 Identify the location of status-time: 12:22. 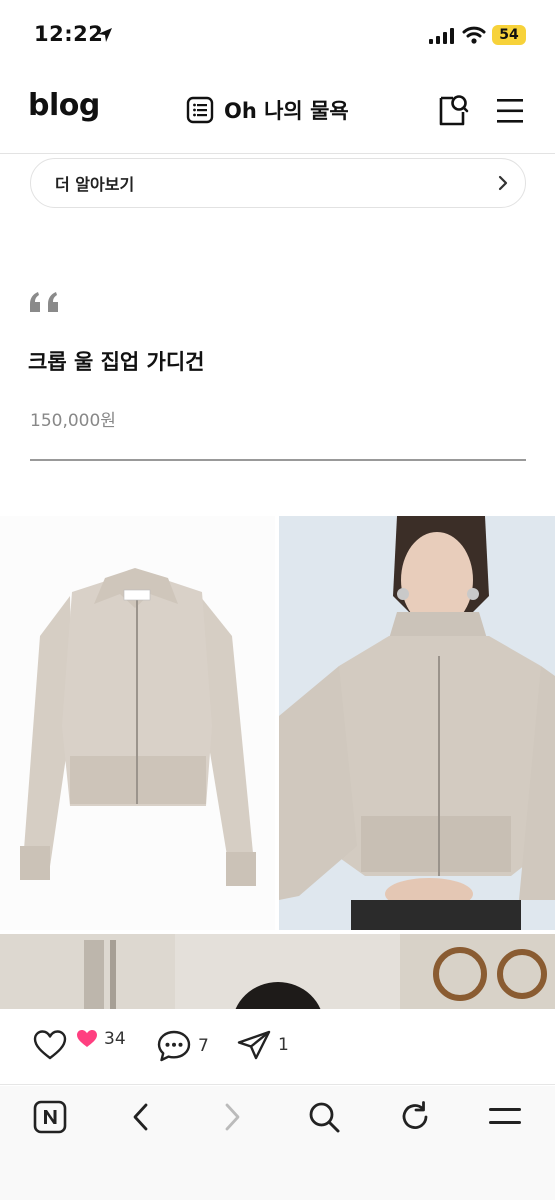
(69, 34).